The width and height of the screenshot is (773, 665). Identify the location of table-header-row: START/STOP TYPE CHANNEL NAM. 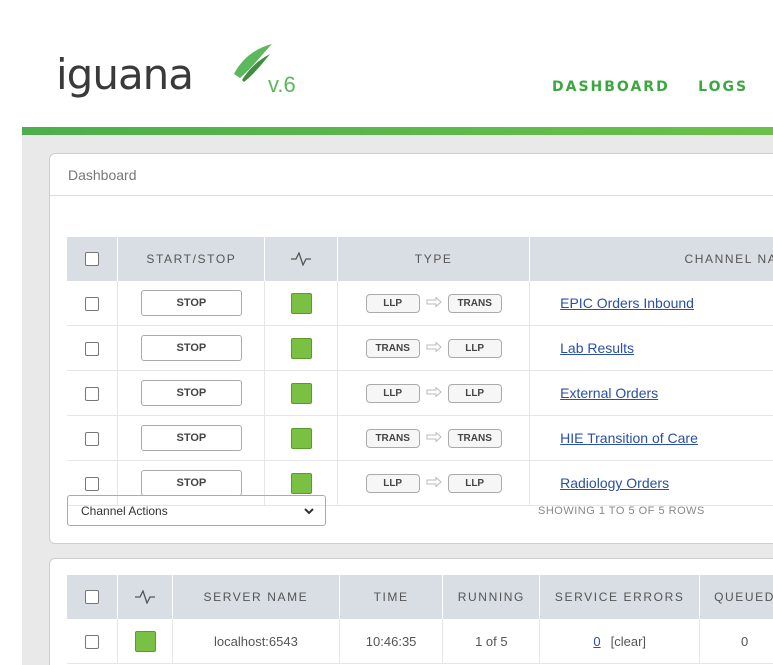
(420, 259).